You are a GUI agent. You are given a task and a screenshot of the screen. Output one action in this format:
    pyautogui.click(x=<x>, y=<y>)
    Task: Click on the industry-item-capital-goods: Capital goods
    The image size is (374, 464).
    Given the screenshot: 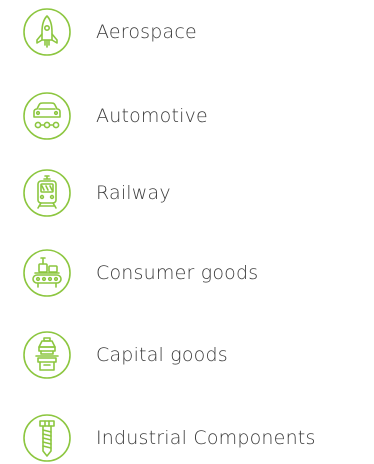 What is the action you would take?
    pyautogui.click(x=194, y=355)
    